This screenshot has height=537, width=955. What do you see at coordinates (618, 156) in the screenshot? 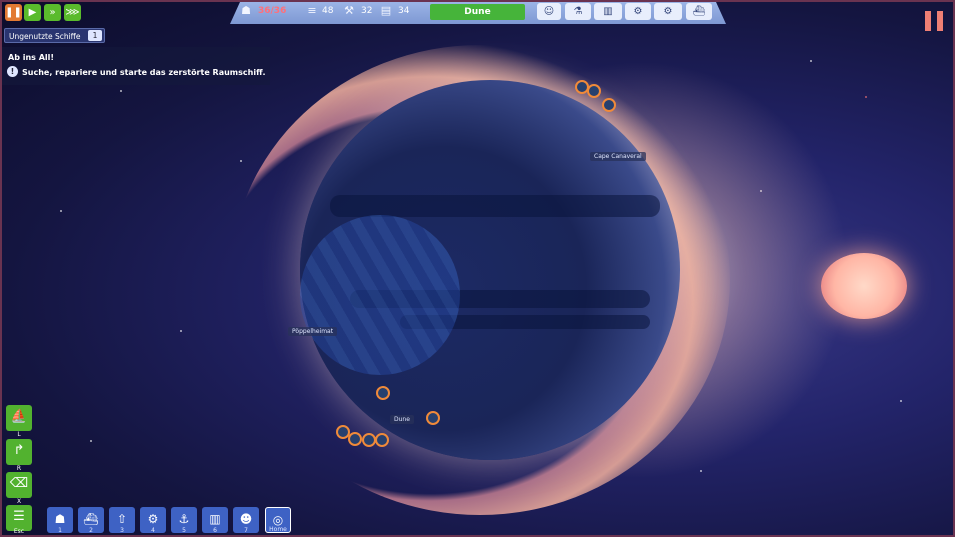
I see `location-label-cape-canaveral: Cape Canaveral` at bounding box center [618, 156].